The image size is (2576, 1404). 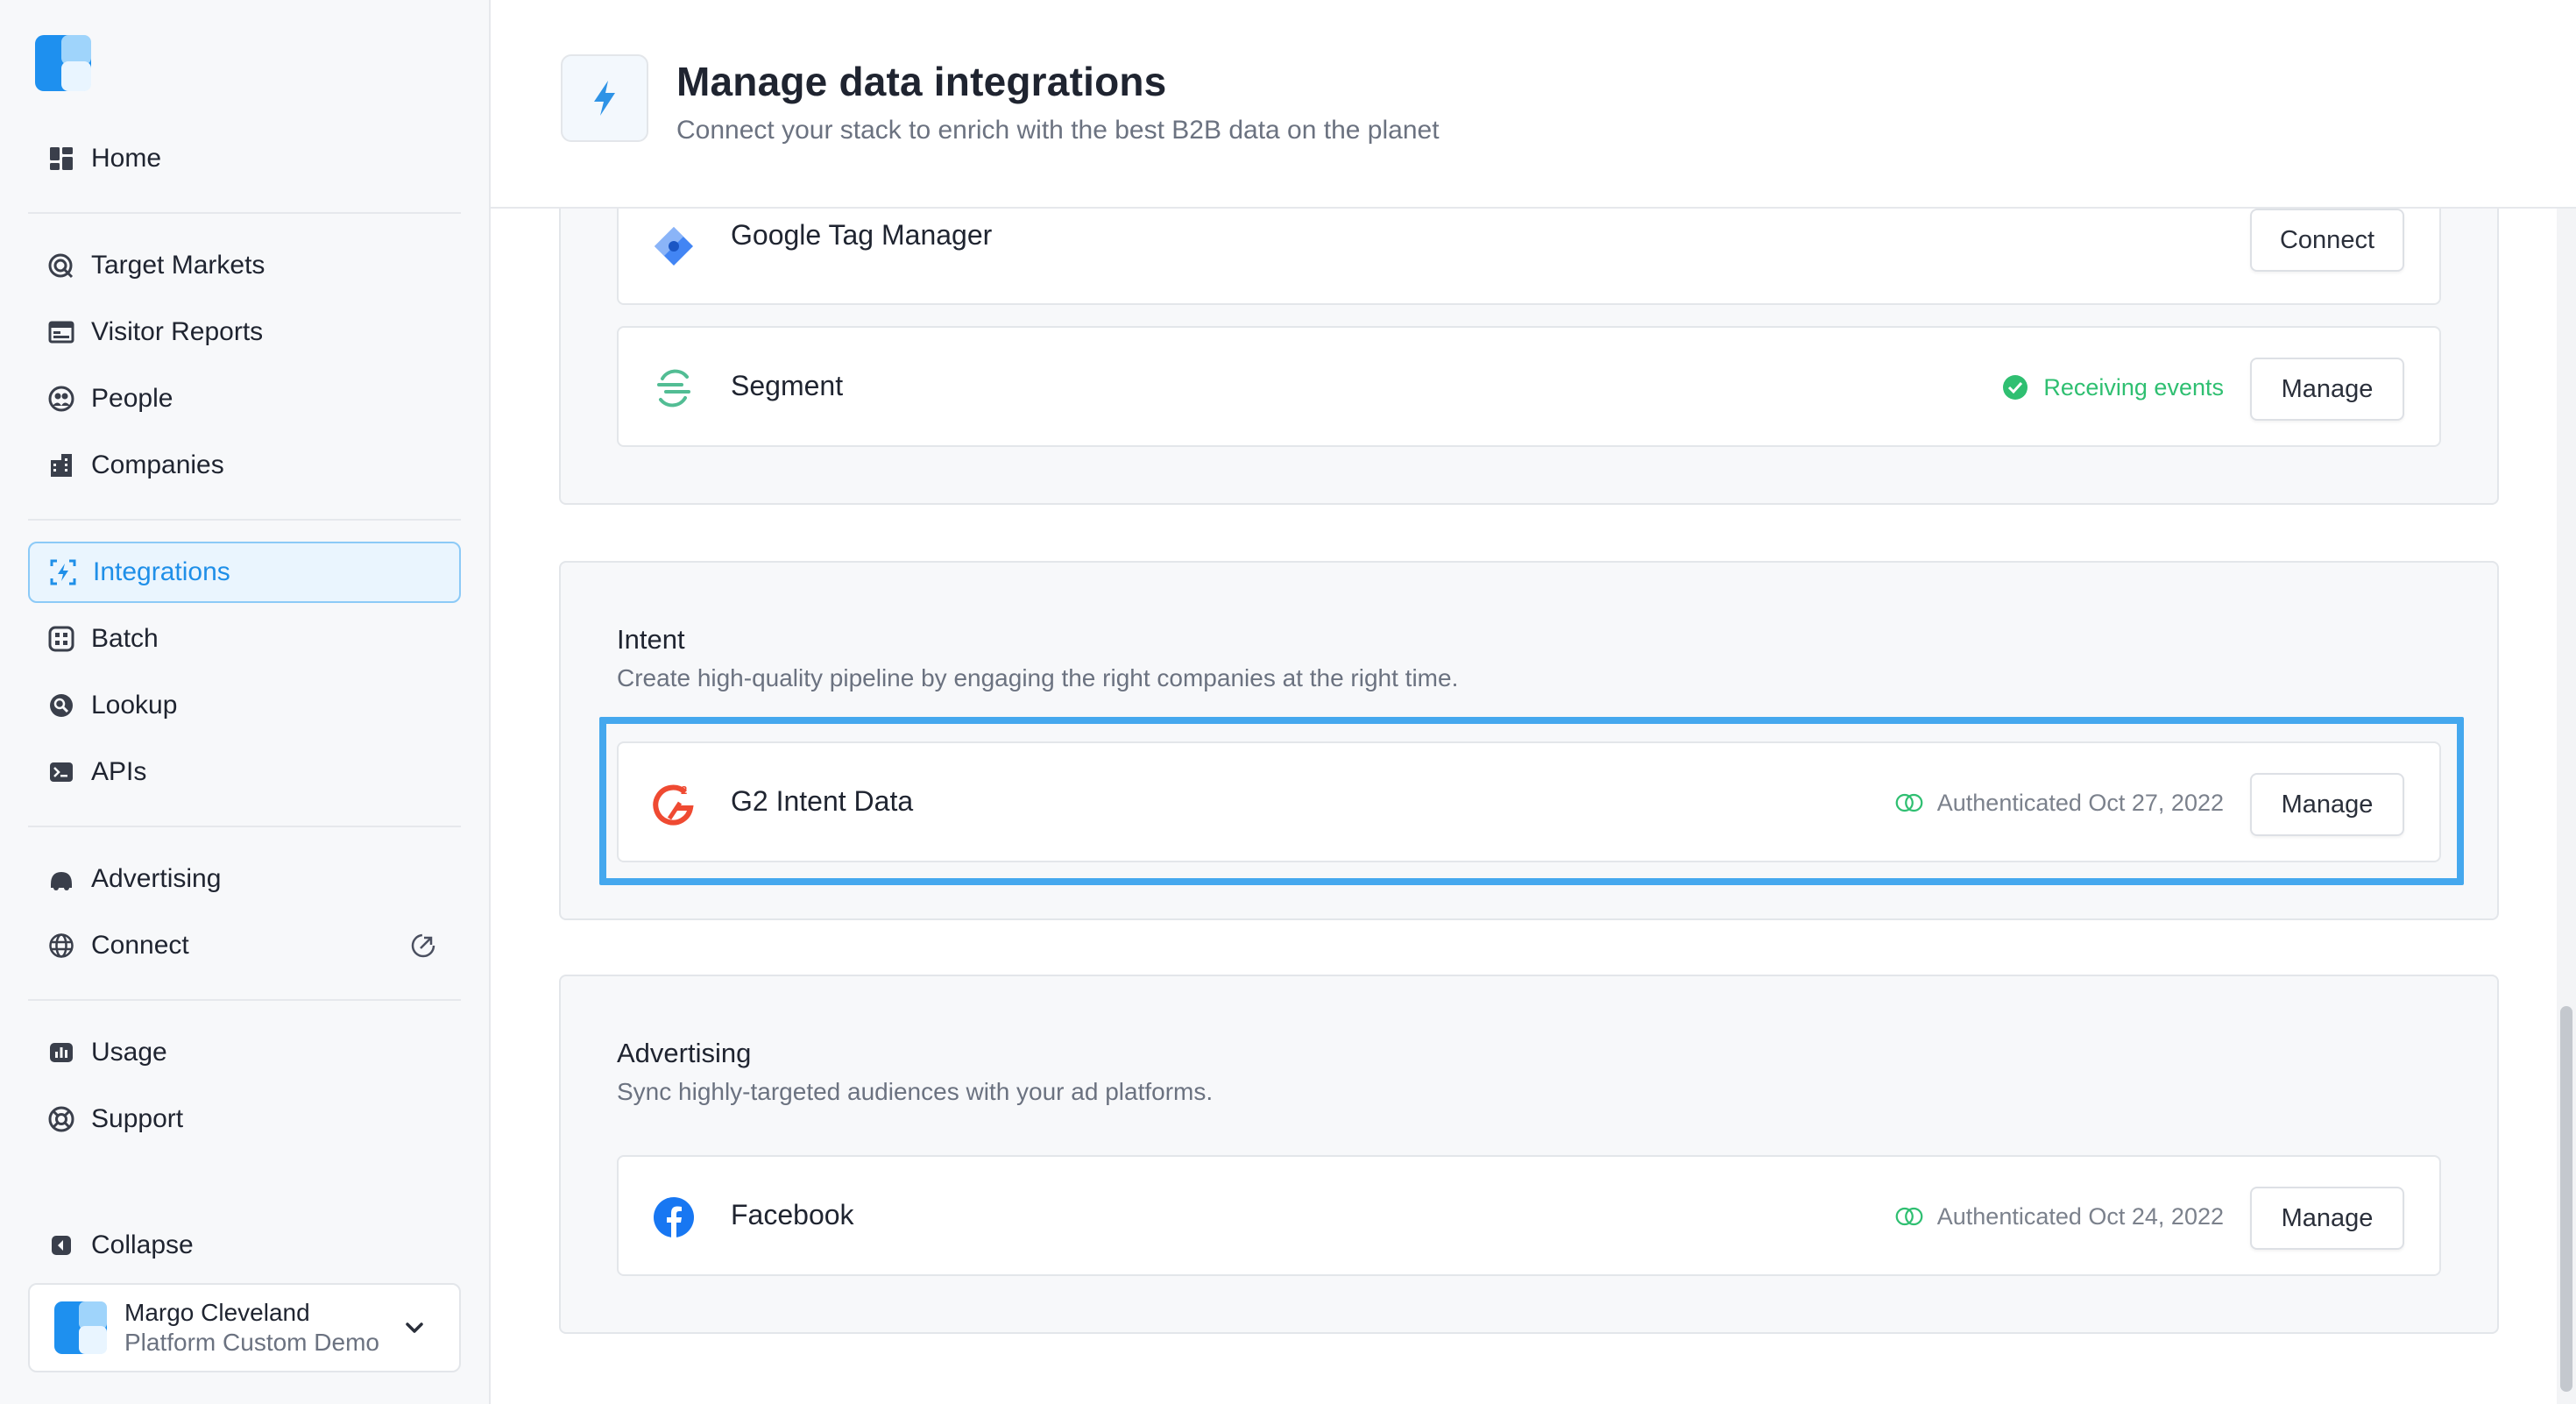 I want to click on advertising-icon, so click(x=61, y=879).